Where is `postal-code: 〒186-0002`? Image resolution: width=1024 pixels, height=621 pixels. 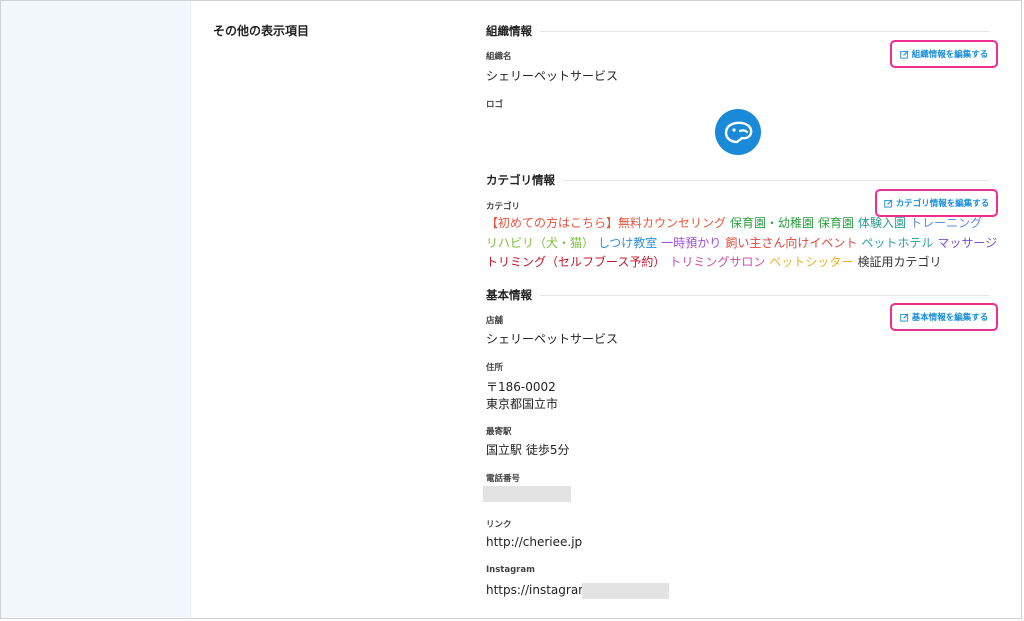 postal-code: 〒186-0002 is located at coordinates (521, 387).